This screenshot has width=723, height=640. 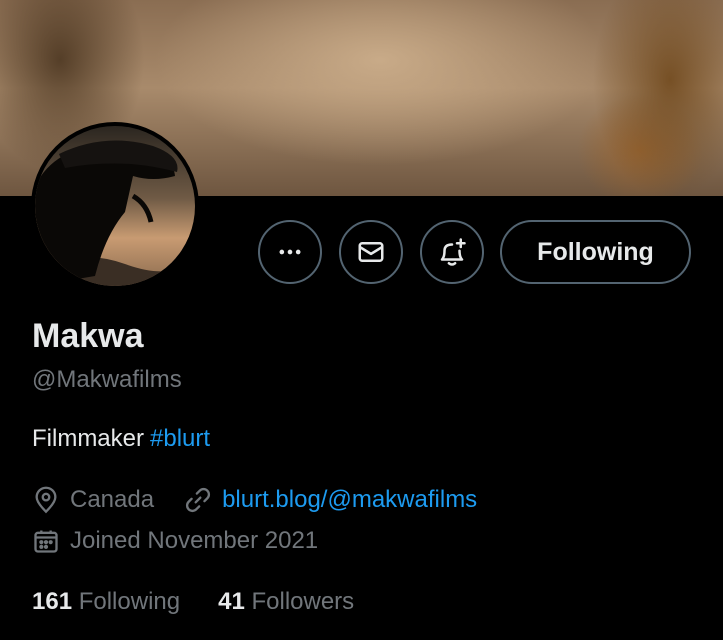 I want to click on calendar-icon, so click(x=46, y=541).